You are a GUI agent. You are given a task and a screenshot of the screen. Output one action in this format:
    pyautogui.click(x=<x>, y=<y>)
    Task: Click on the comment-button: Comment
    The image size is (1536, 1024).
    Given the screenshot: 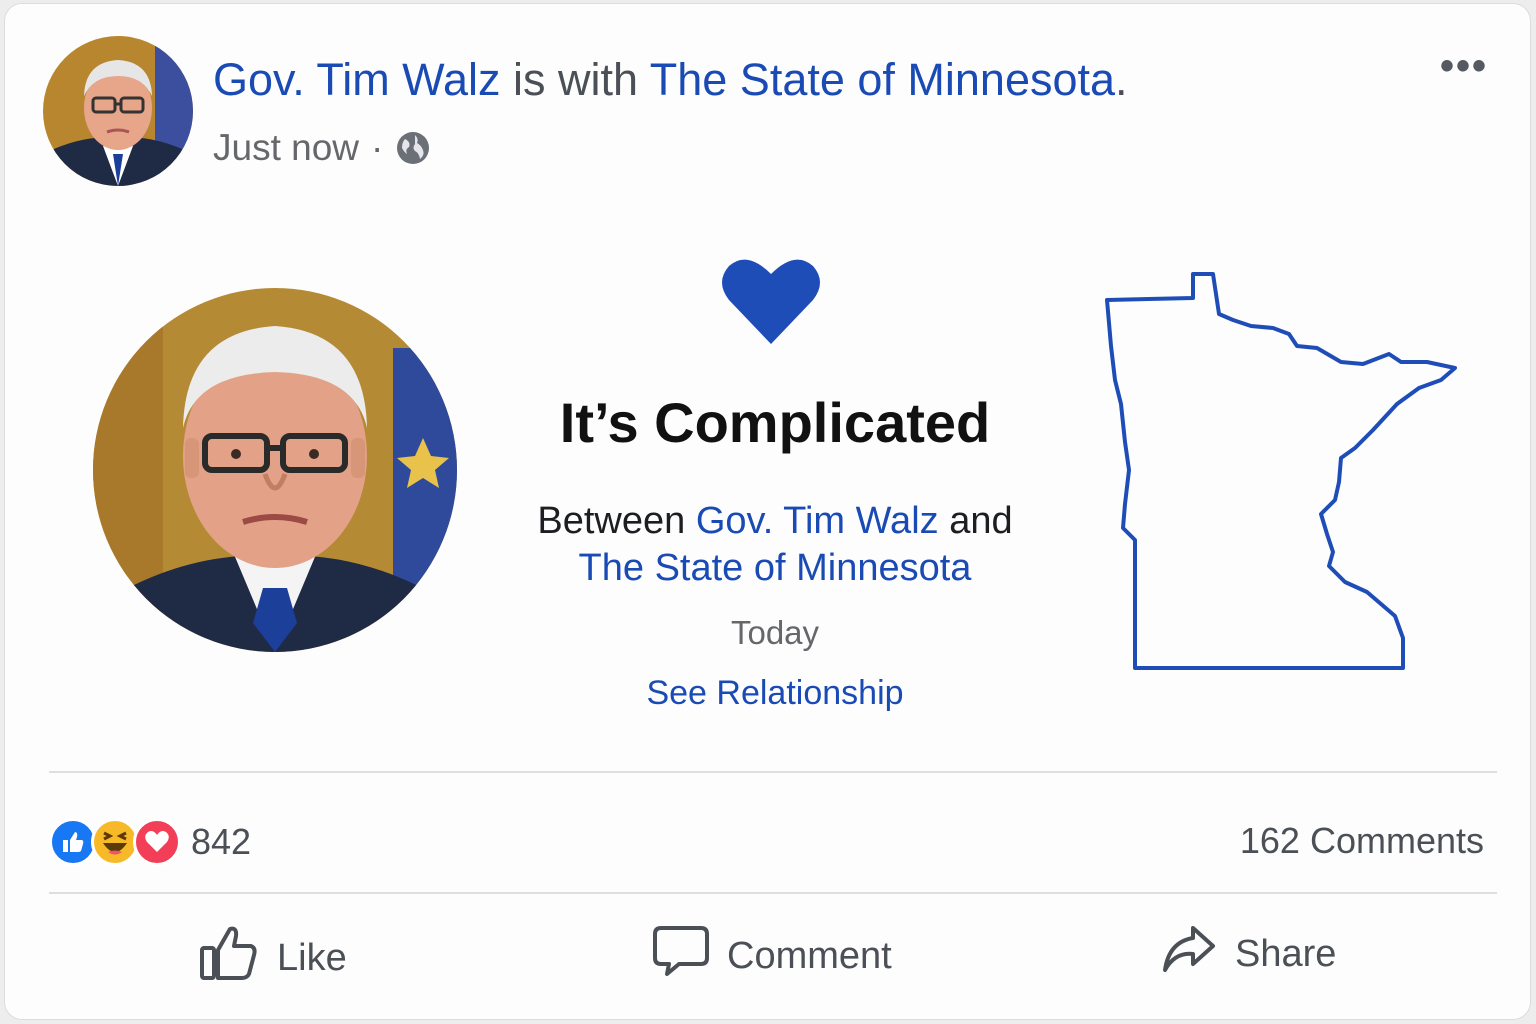 What is the action you would take?
    pyautogui.click(x=772, y=956)
    